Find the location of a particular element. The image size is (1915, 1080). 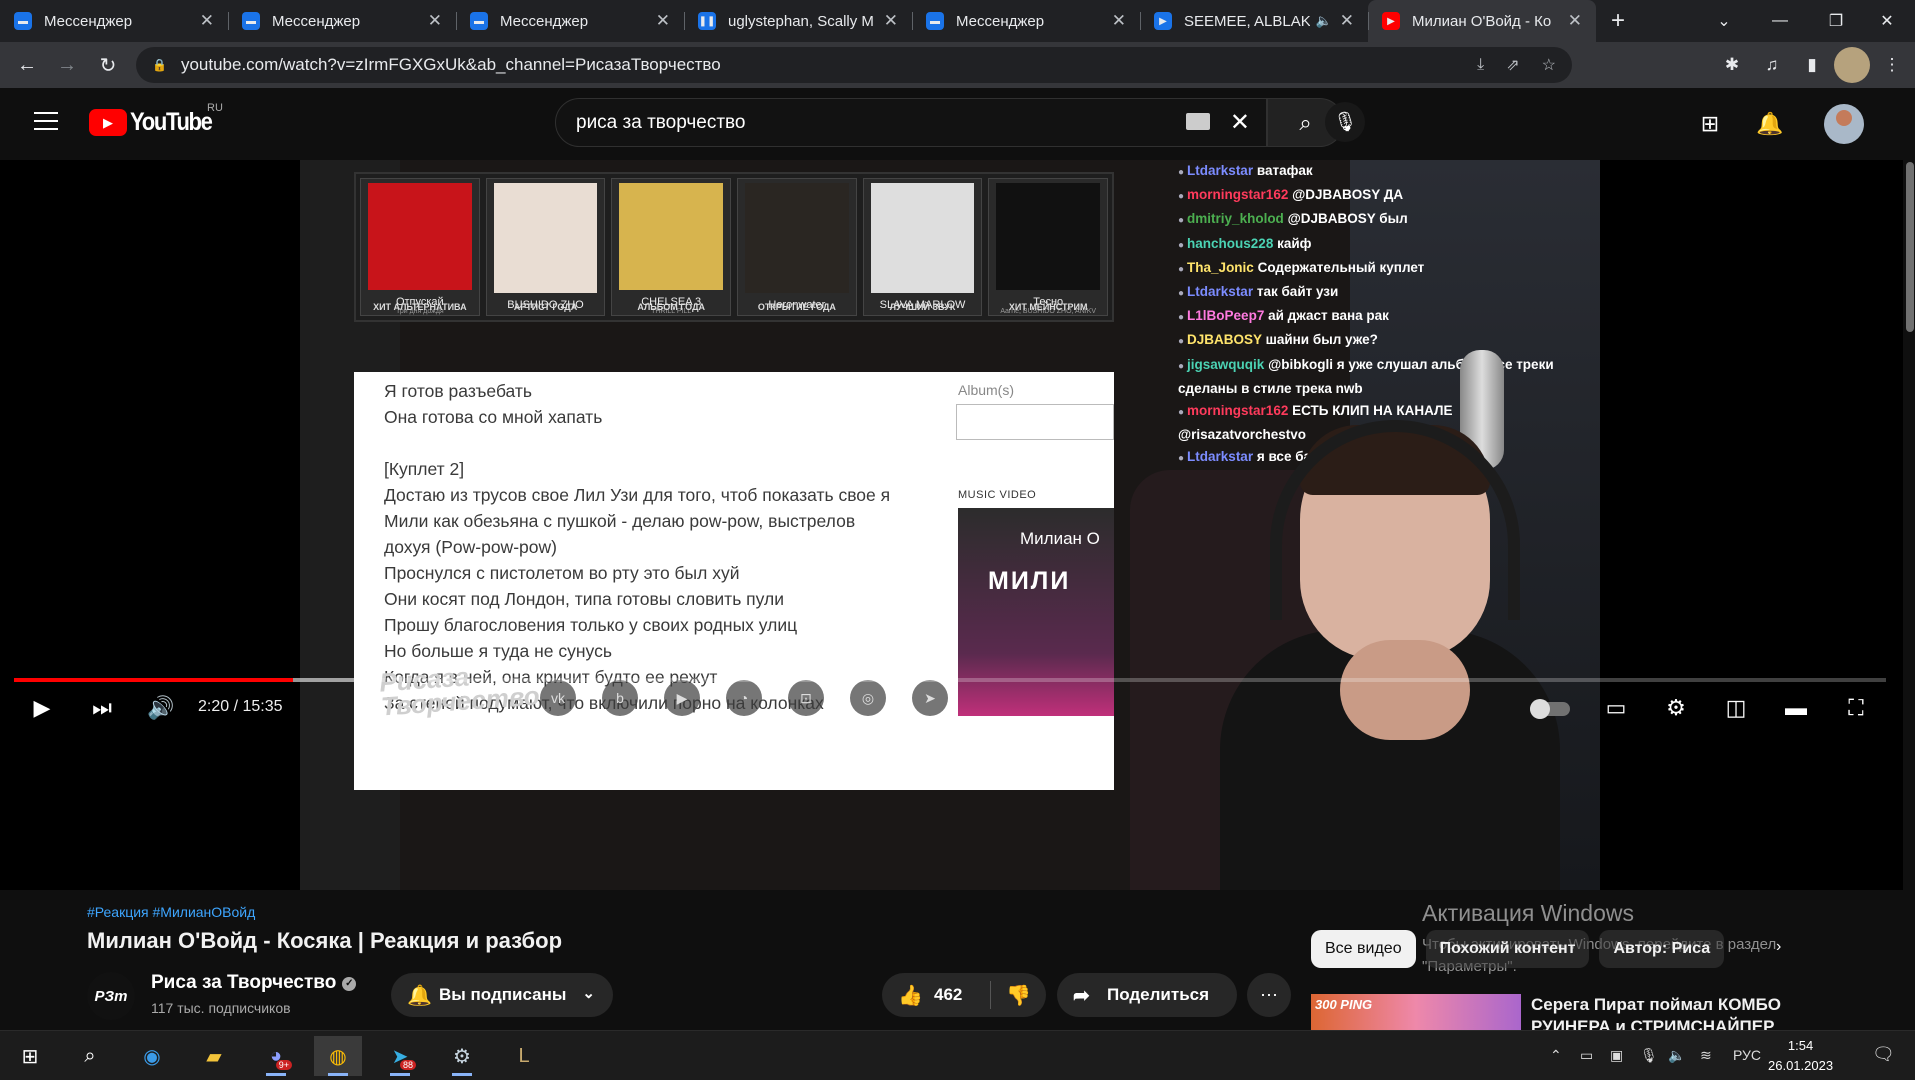

chat-message: ● Ltdarkstar ватафак is located at coordinates (1389, 172).